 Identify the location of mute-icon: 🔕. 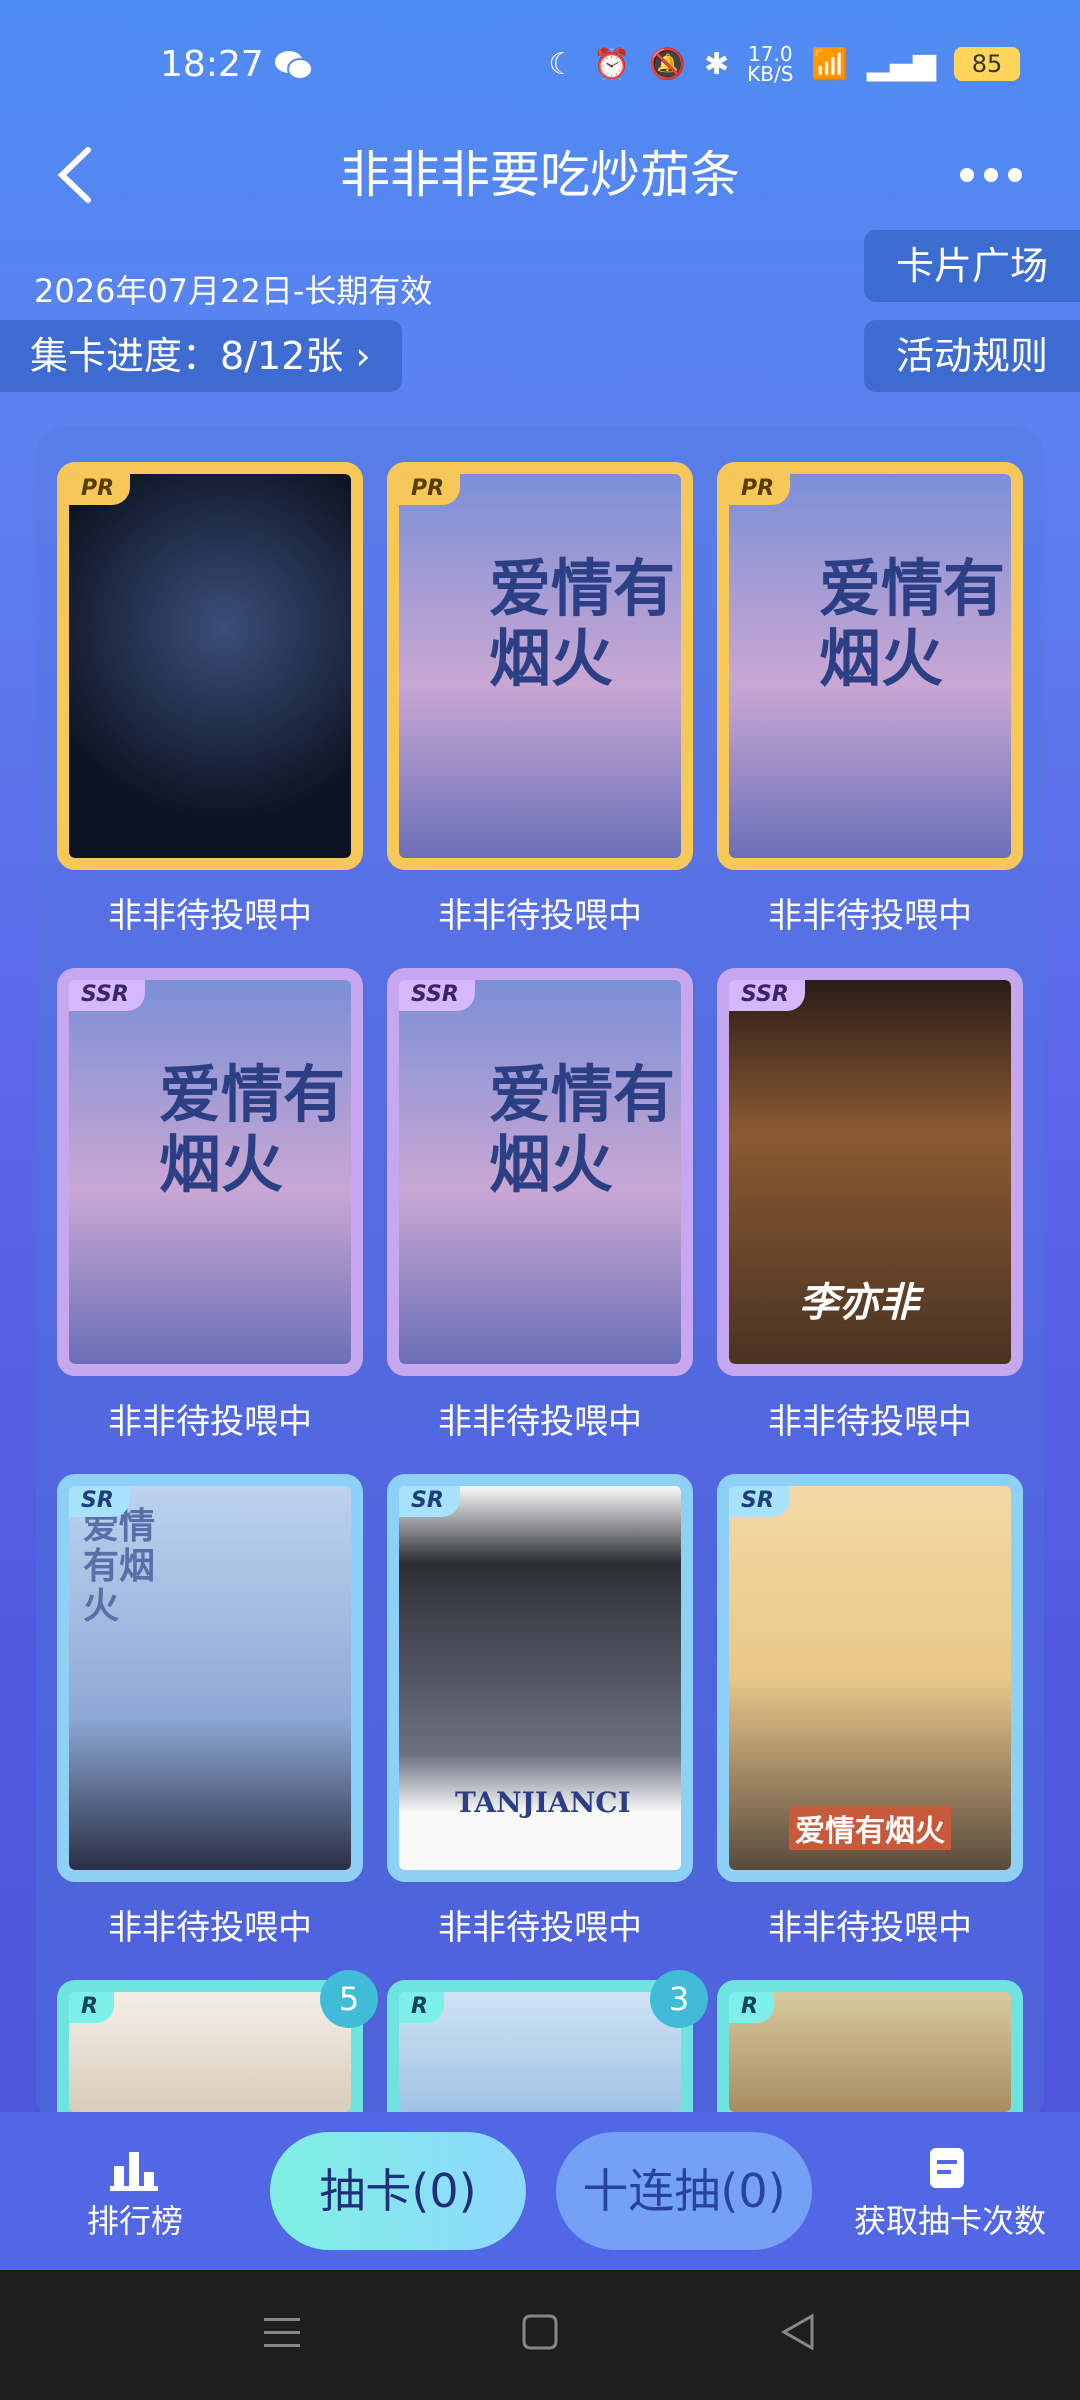
(667, 64).